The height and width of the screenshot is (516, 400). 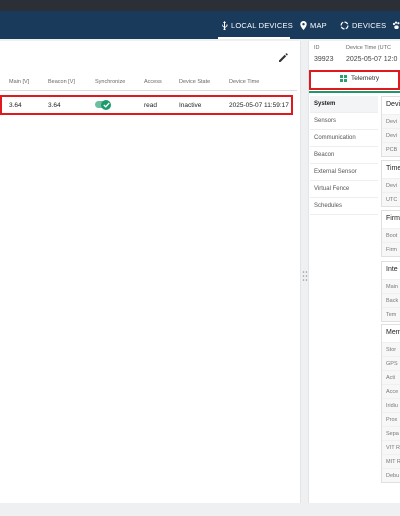 I want to click on section-title: Inte, so click(x=392, y=269).